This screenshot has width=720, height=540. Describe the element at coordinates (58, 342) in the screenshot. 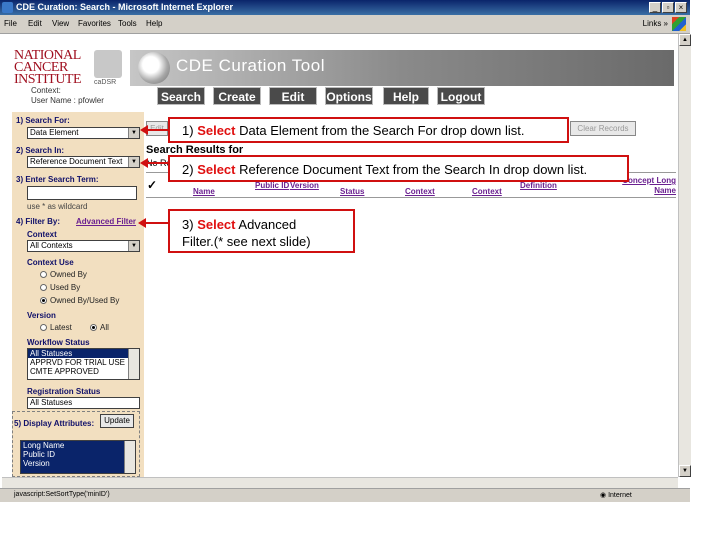

I see `workflow-status-label: Workflow Status` at that location.